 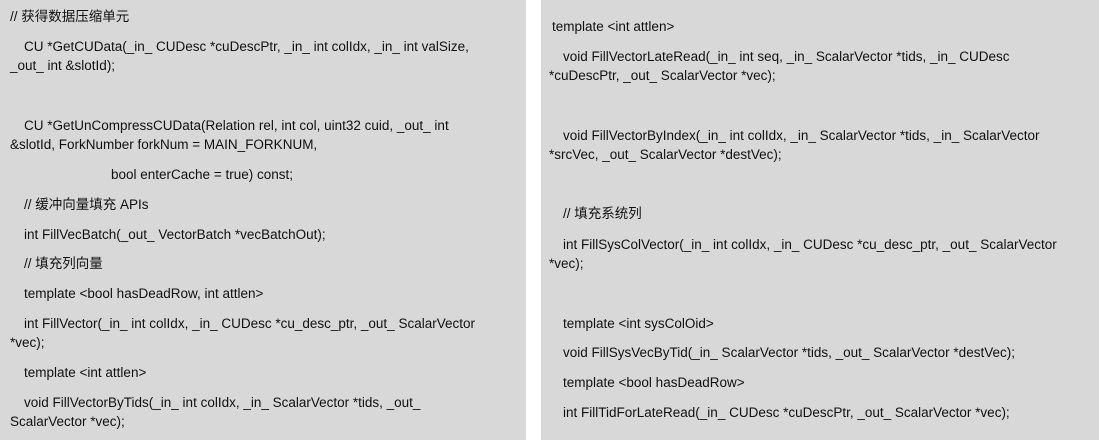 I want to click on code-line: ScalarVector *vec);, so click(x=67, y=421).